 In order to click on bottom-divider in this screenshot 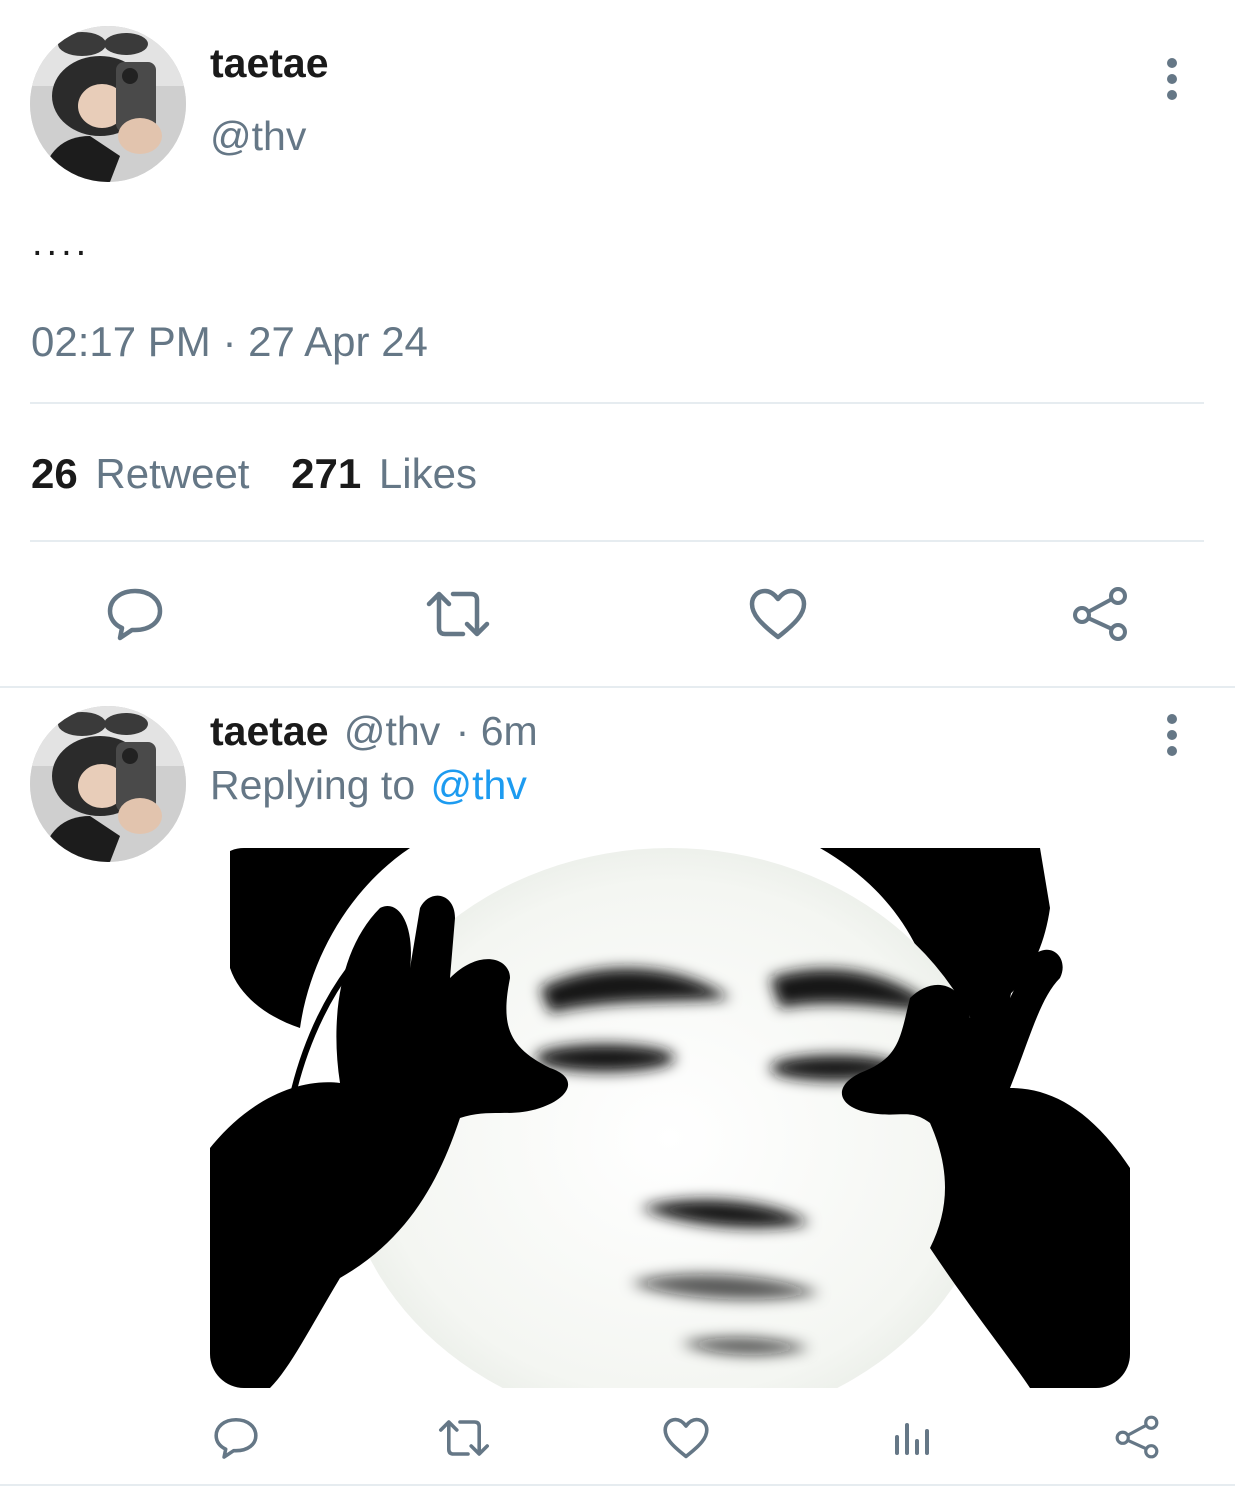, I will do `click(617, 1485)`.